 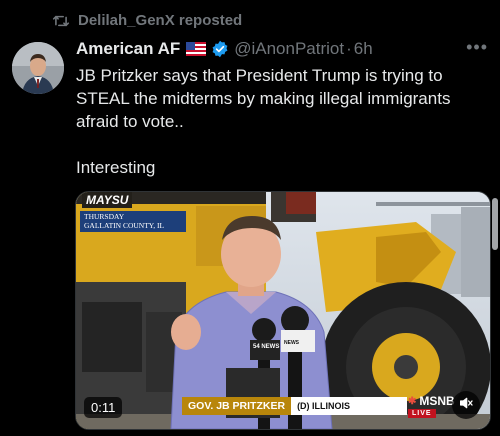 What do you see at coordinates (124, 225) in the screenshot?
I see `date-bug-location: GALLATIN COUNTY, IL` at bounding box center [124, 225].